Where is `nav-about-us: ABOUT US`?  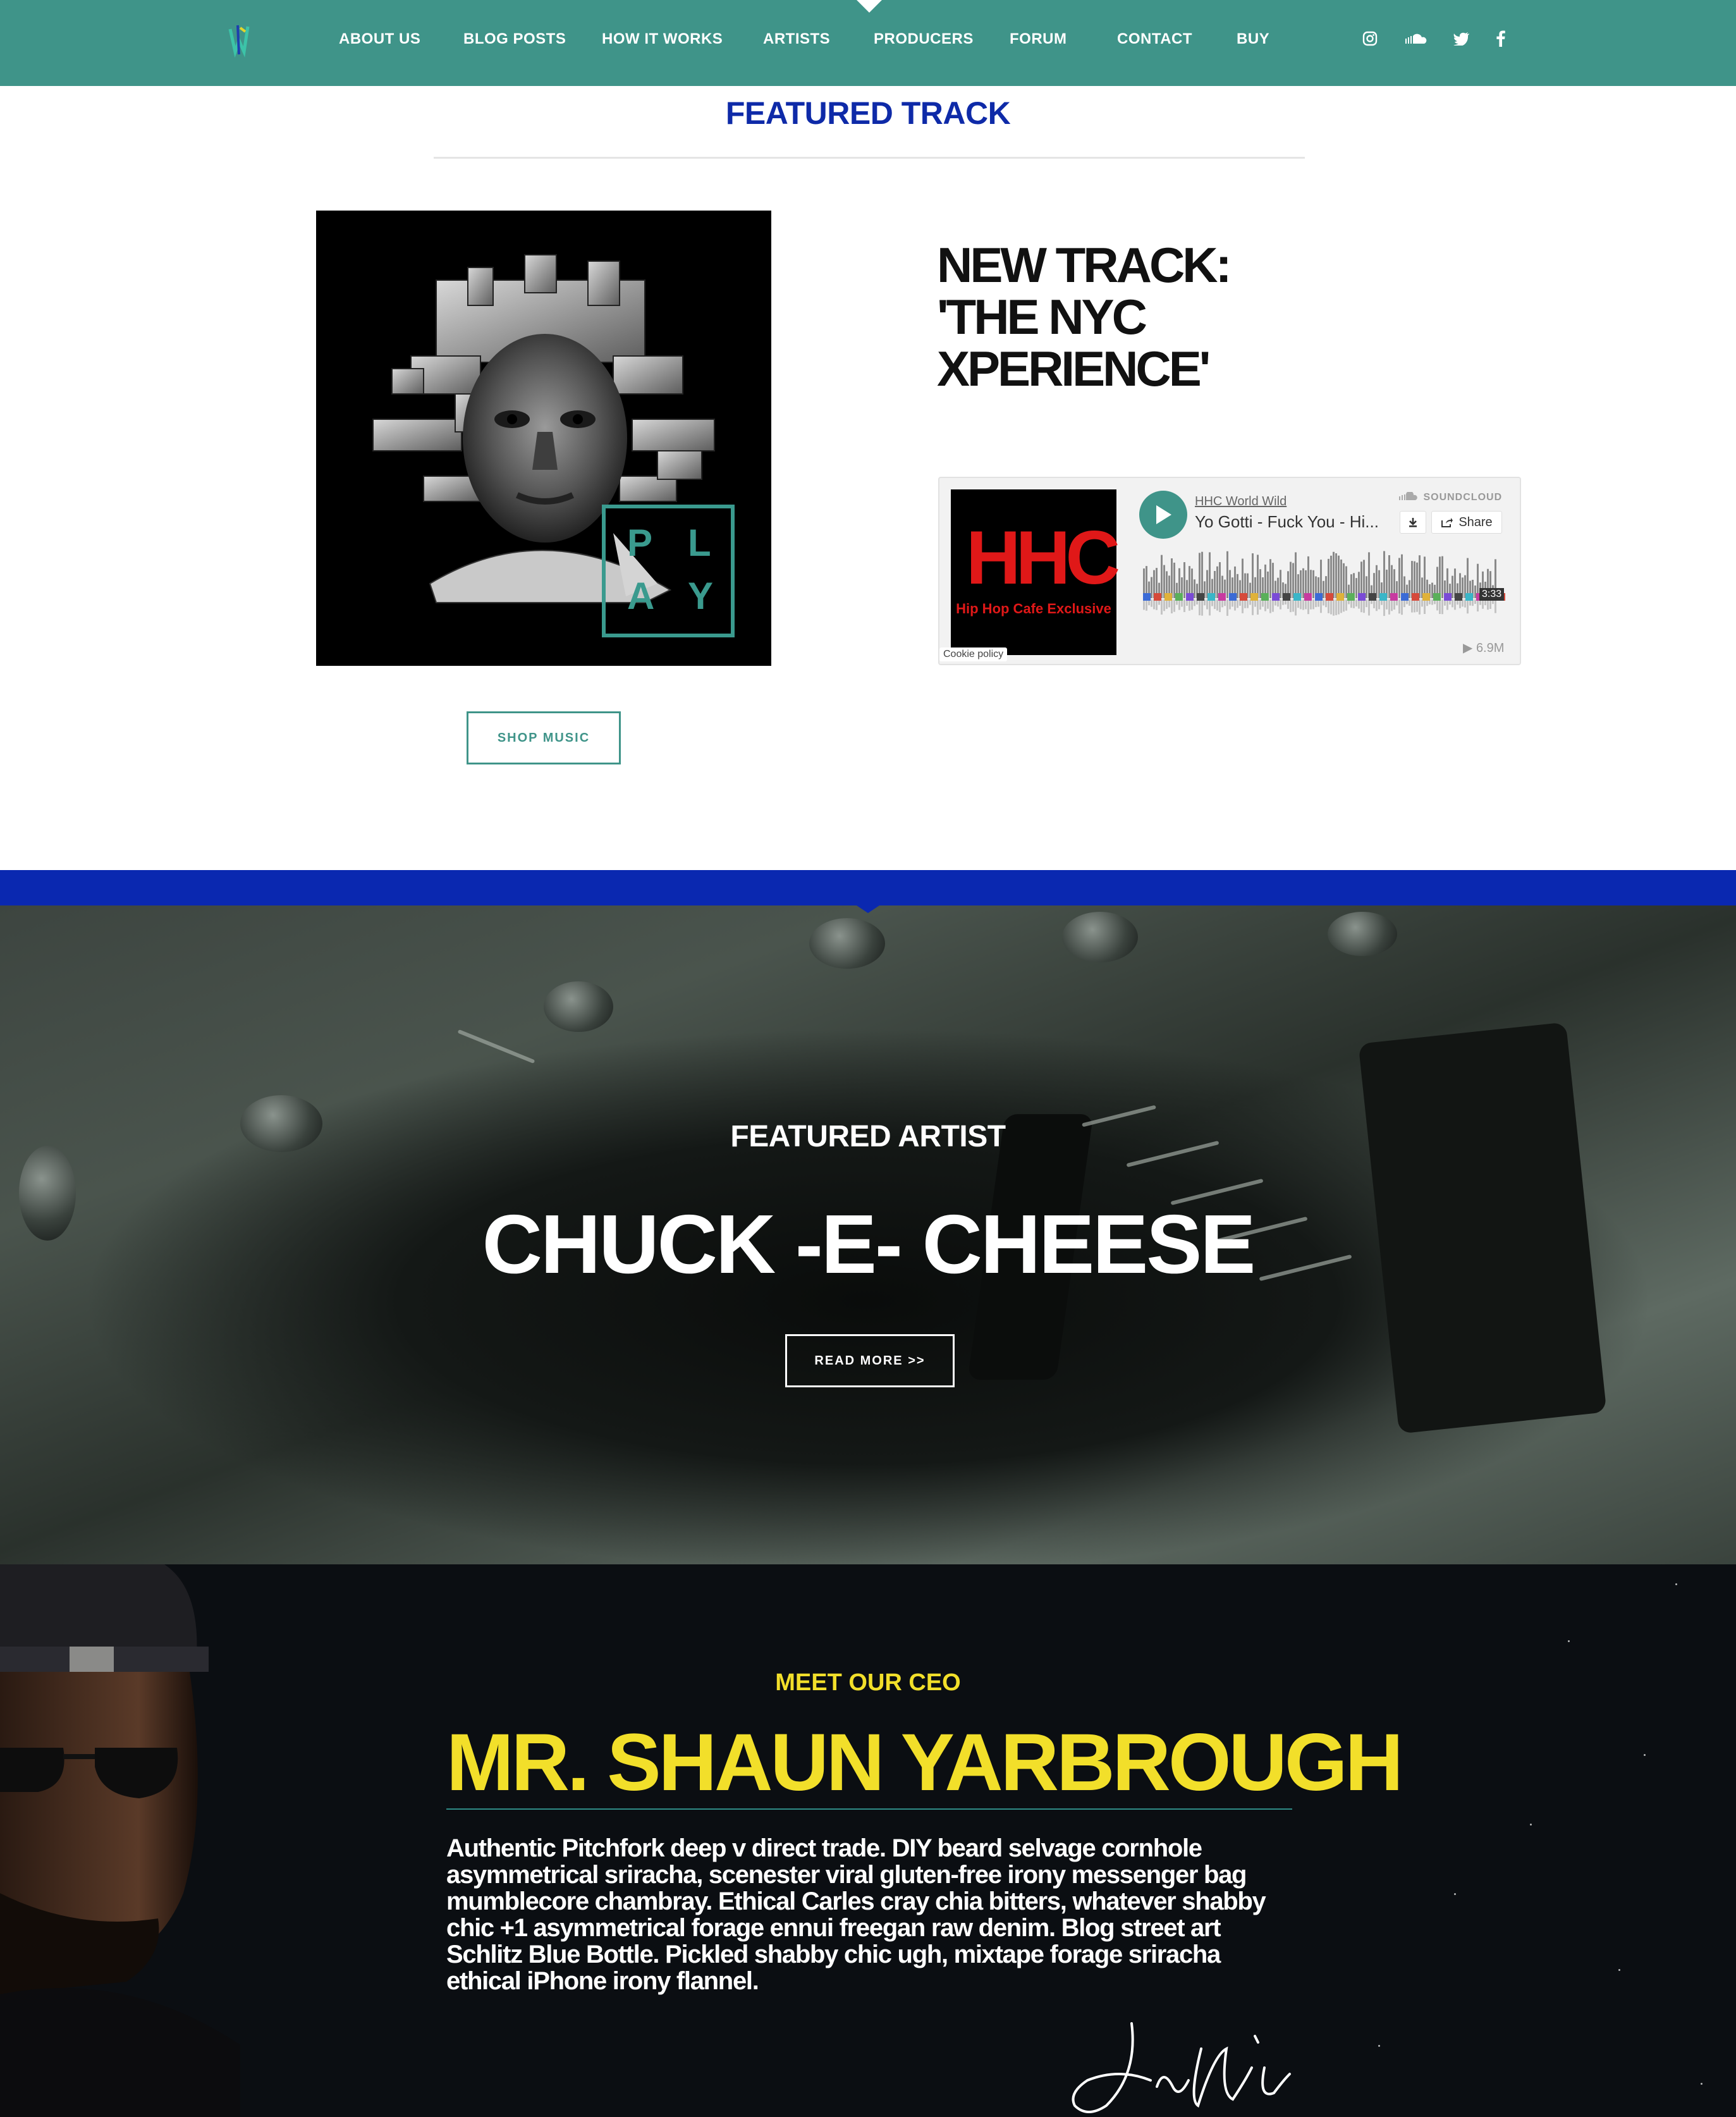 nav-about-us: ABOUT US is located at coordinates (379, 41).